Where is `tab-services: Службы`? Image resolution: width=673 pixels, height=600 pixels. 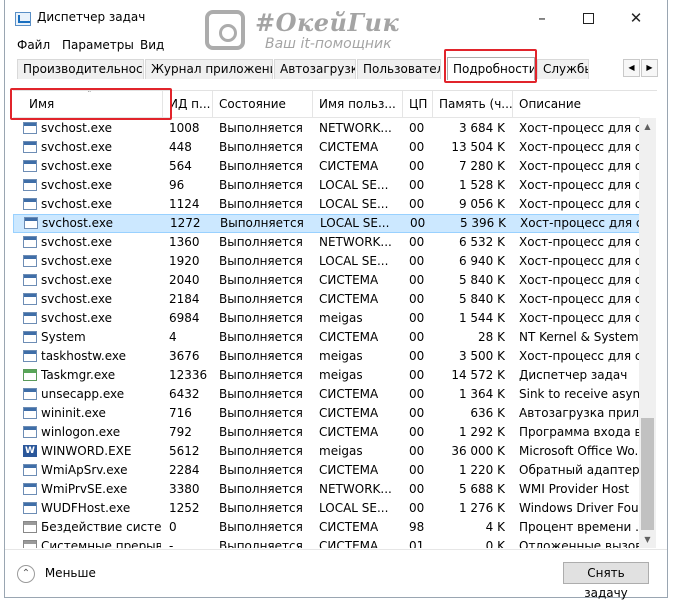
tab-services: Службы is located at coordinates (563, 69).